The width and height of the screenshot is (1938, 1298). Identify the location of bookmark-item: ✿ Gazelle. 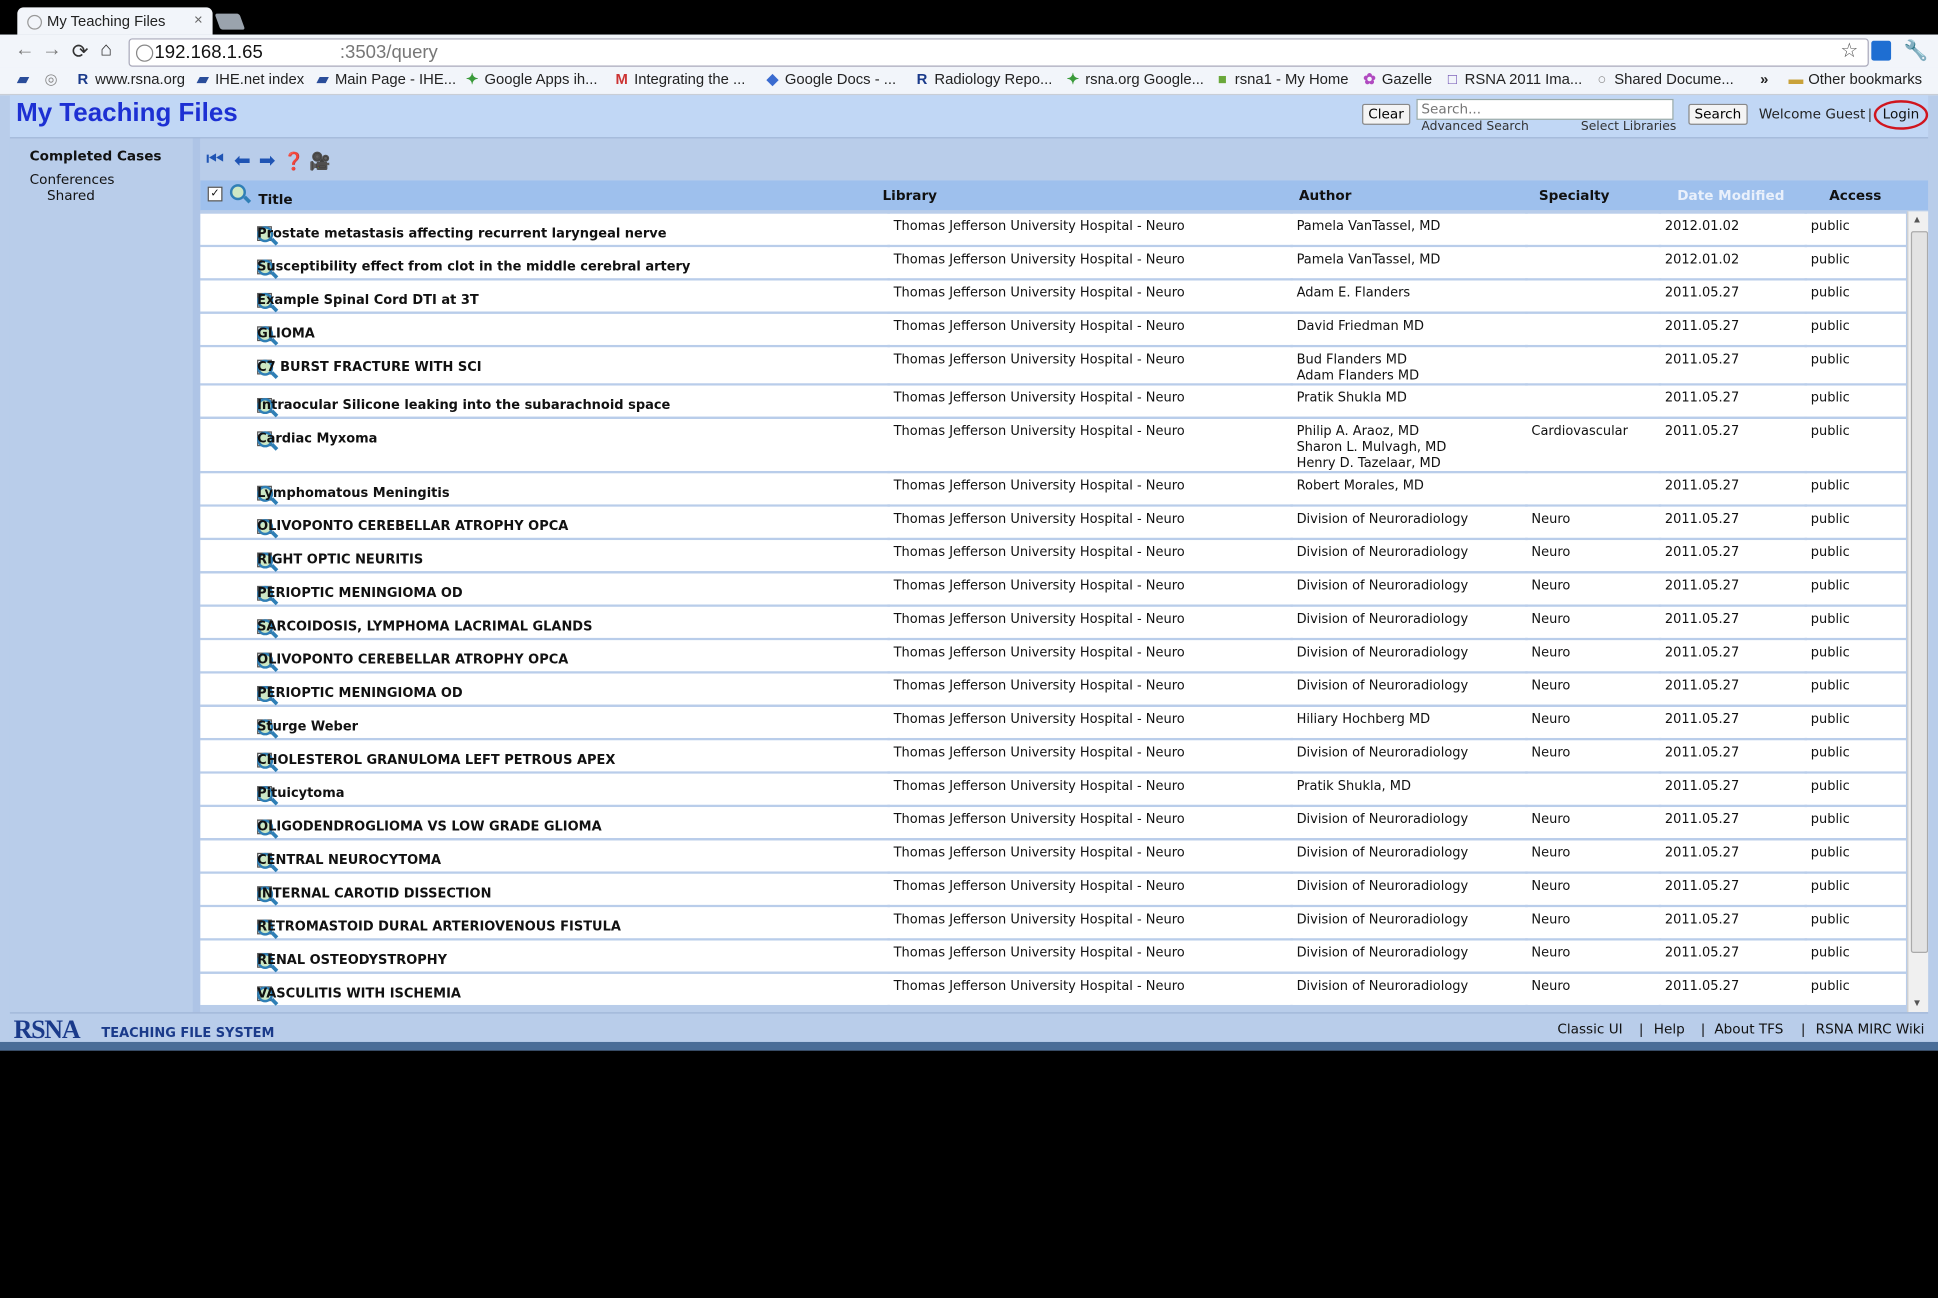
(1396, 78).